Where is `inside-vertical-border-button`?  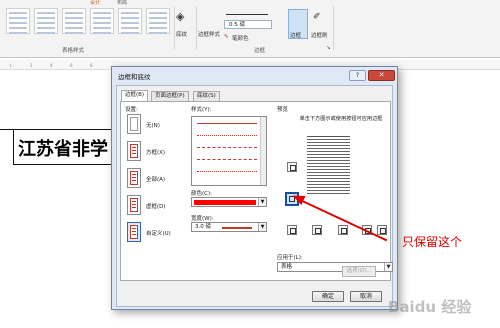 inside-vertical-border-button is located at coordinates (343, 230).